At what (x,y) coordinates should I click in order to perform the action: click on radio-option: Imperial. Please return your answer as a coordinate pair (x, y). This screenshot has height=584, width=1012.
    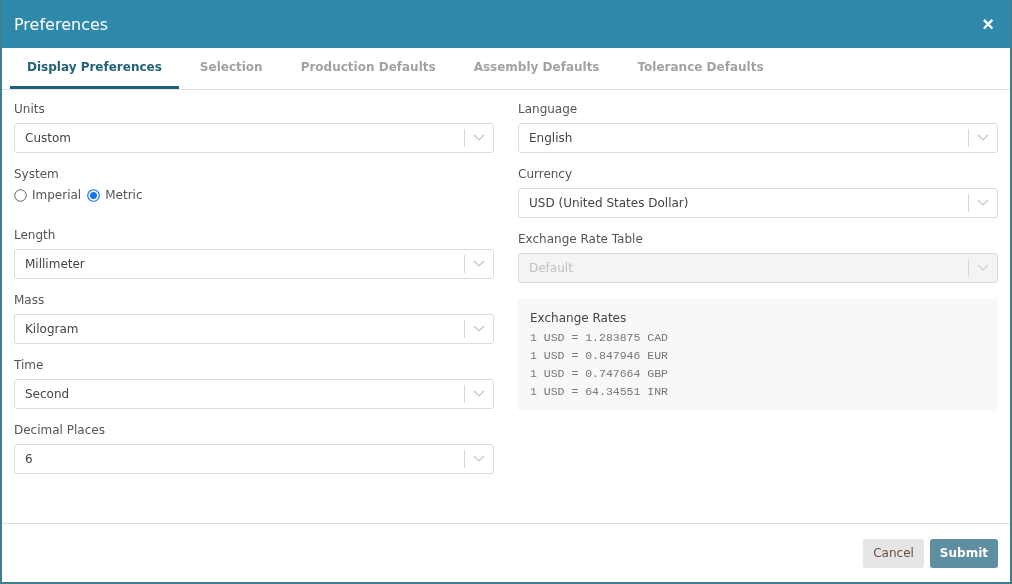
    Looking at the image, I should click on (48, 195).